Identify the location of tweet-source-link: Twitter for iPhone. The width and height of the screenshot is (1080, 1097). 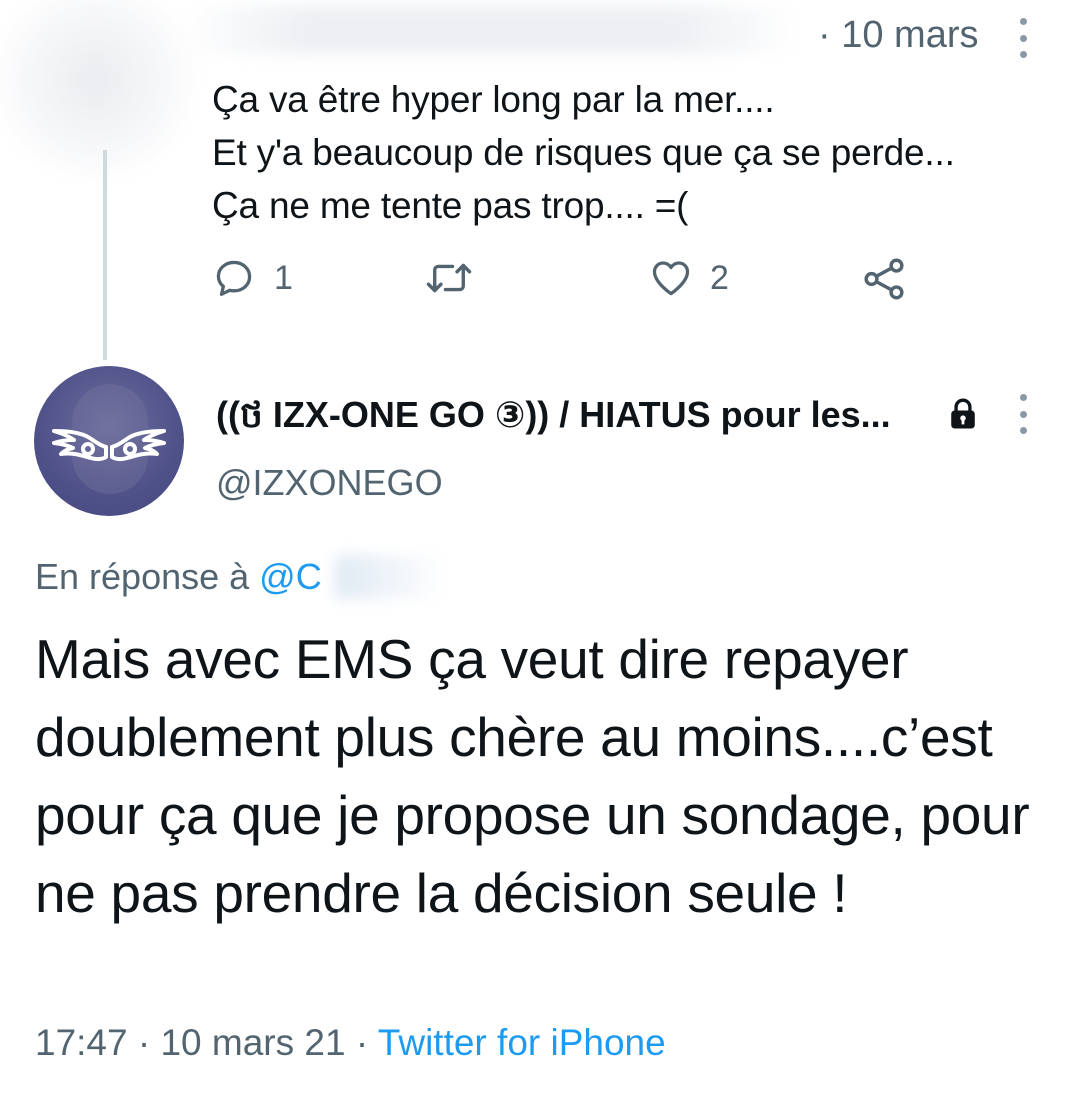
(522, 1042).